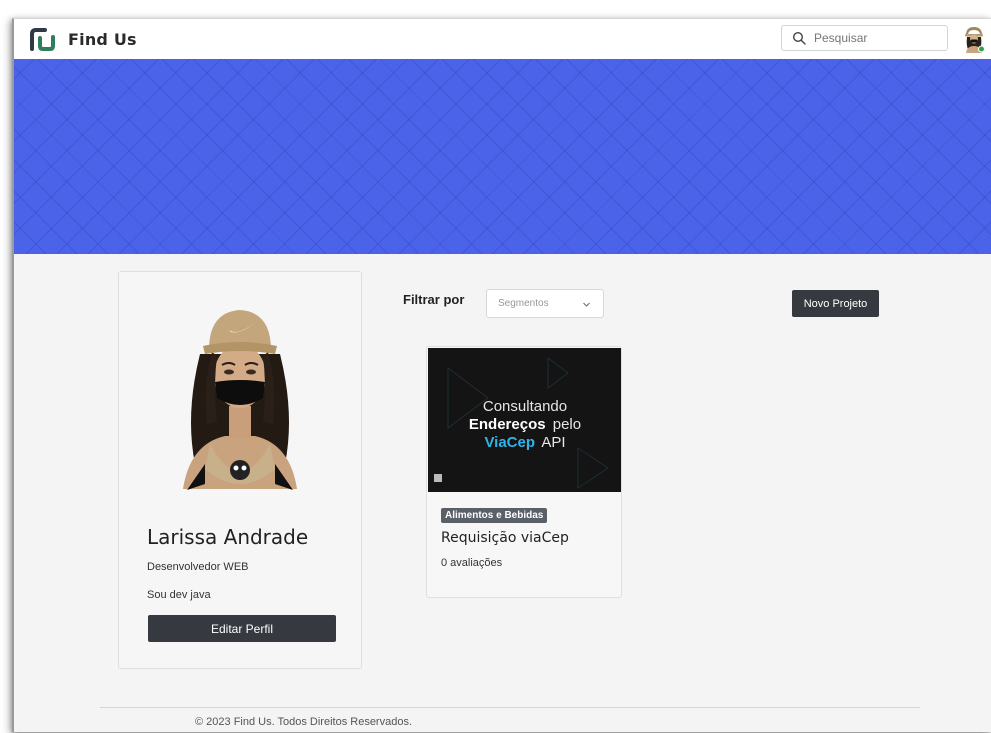 The image size is (991, 733). I want to click on svg-text: ViaCep API, so click(524, 442).